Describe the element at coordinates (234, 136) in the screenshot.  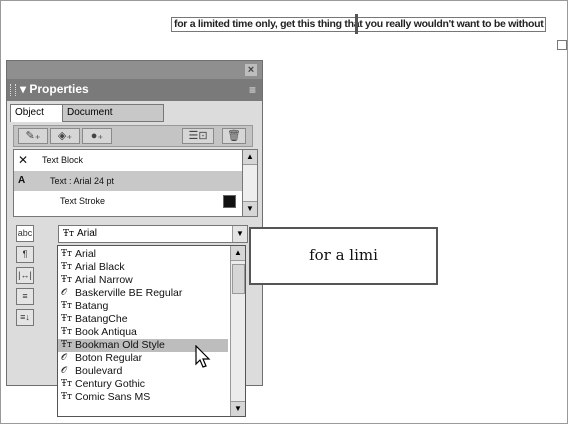
I see `trash-icon: 🗑` at that location.